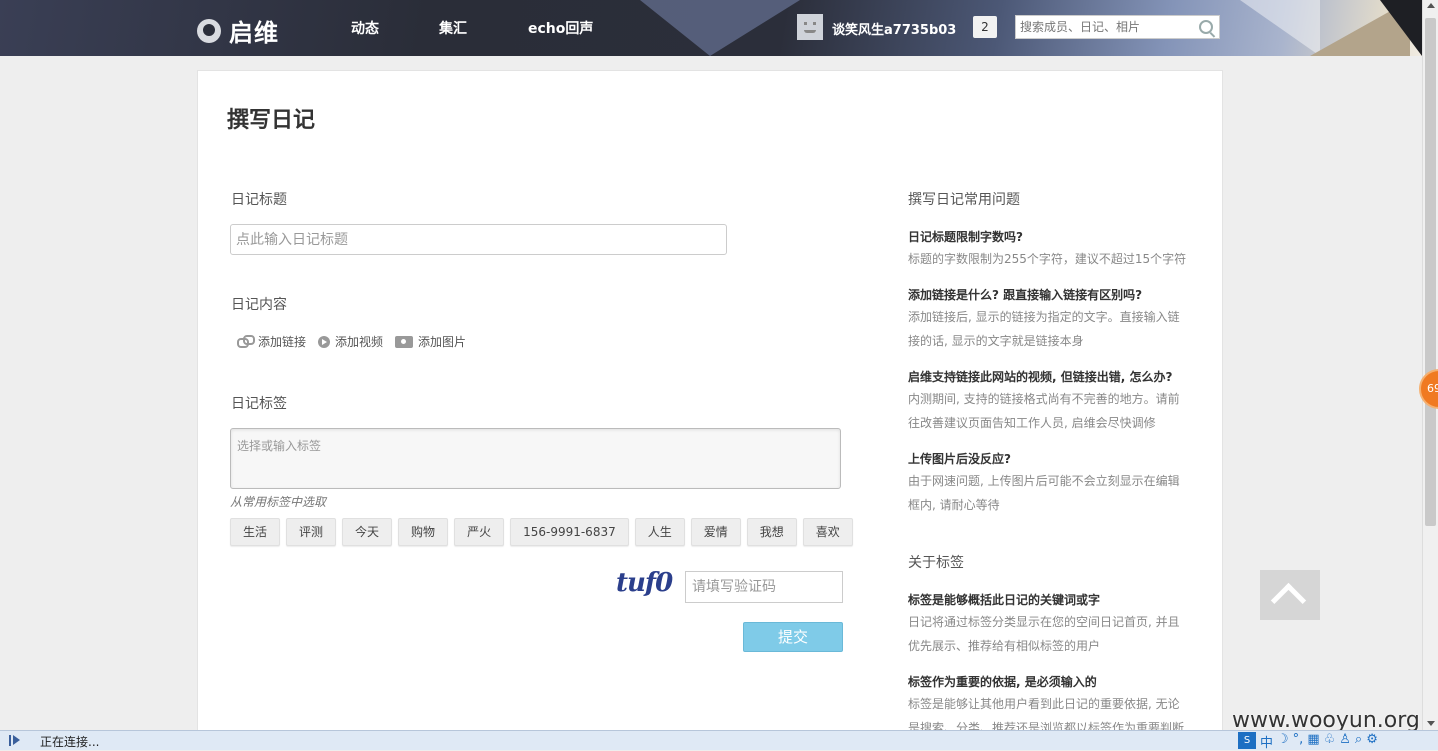 The image size is (1438, 751). Describe the element at coordinates (771, 532) in the screenshot. I see `tag-chip: 我想` at that location.